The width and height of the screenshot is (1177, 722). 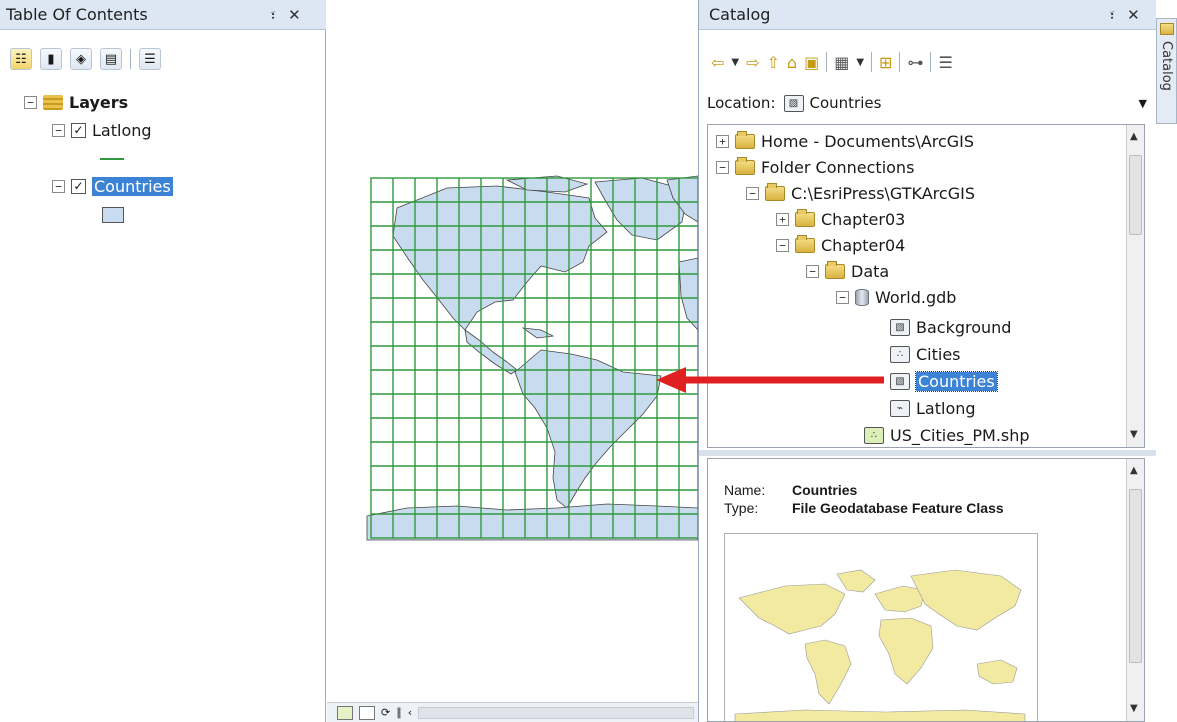 I want to click on toc-layer-latlong: − ✓ Latlong, so click(x=102, y=130).